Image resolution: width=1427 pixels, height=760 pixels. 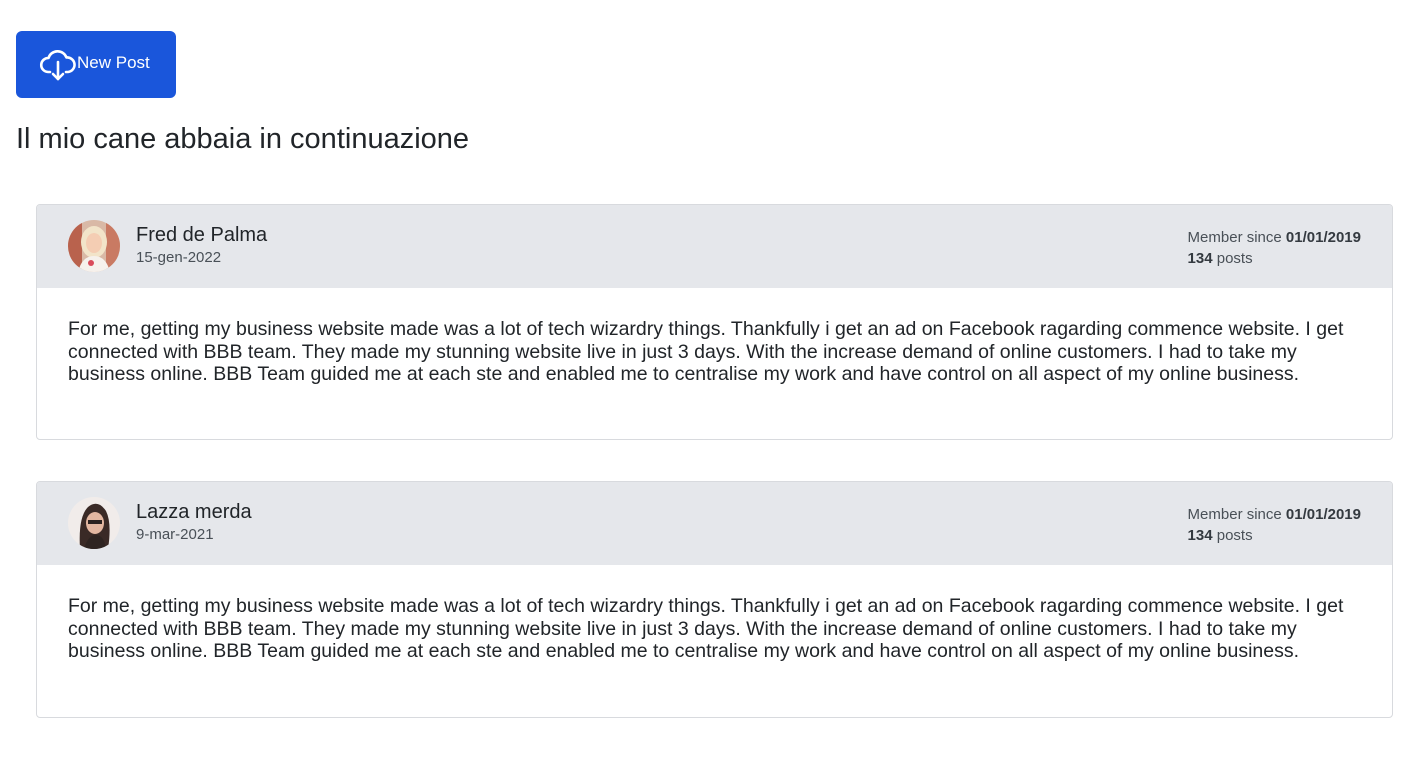 What do you see at coordinates (194, 512) in the screenshot?
I see `author-name: Lazza merda` at bounding box center [194, 512].